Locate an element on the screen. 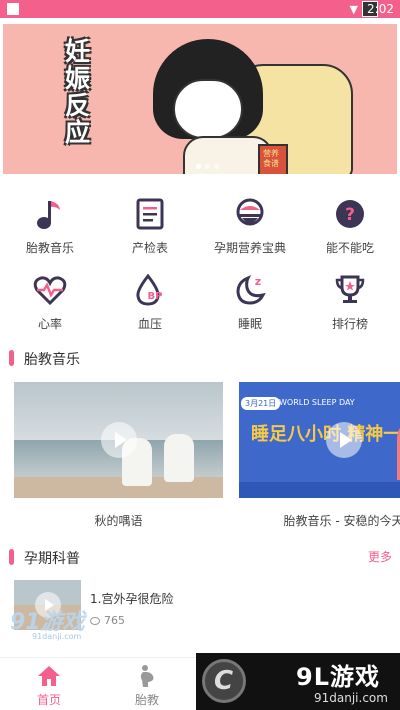  watermark-logo: 91游戏 91danji.com is located at coordinates (47, 625).